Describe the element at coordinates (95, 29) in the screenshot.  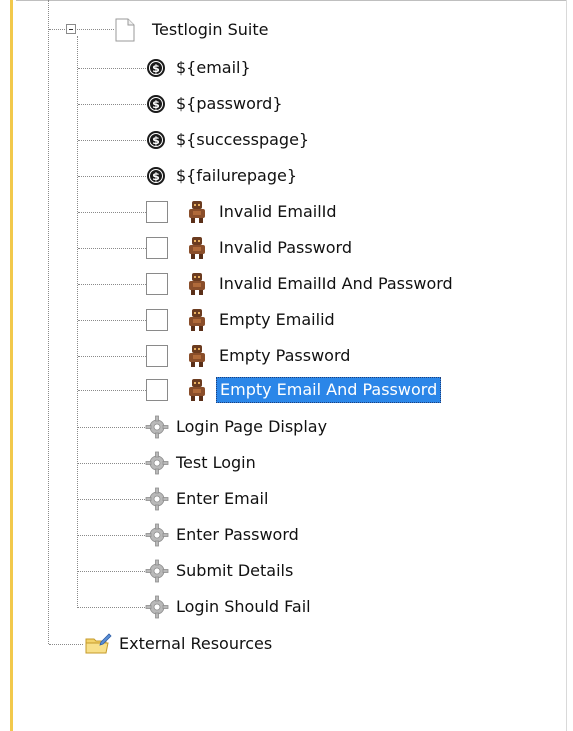
I see `tree-line-suite-h2` at that location.